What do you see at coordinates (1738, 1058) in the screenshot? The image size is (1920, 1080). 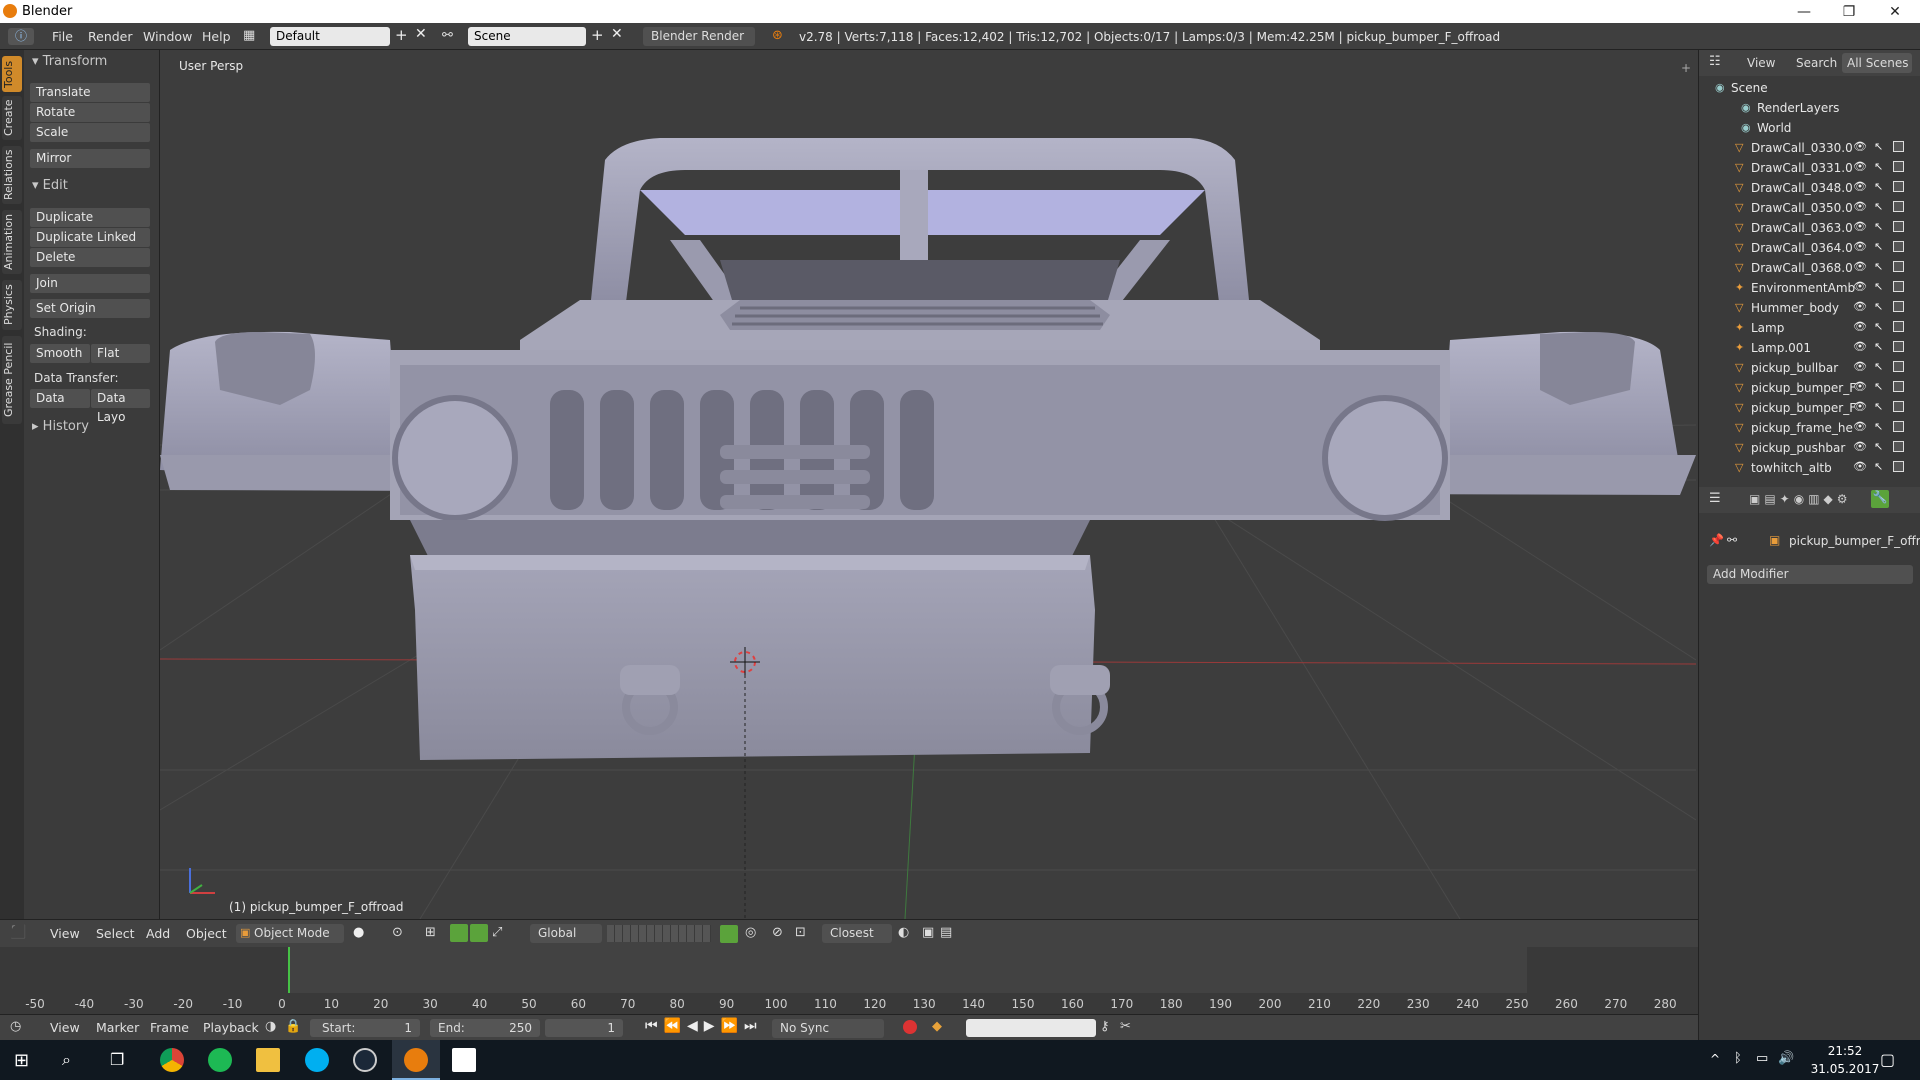 I see `bluetooth-icon: ᛒ` at bounding box center [1738, 1058].